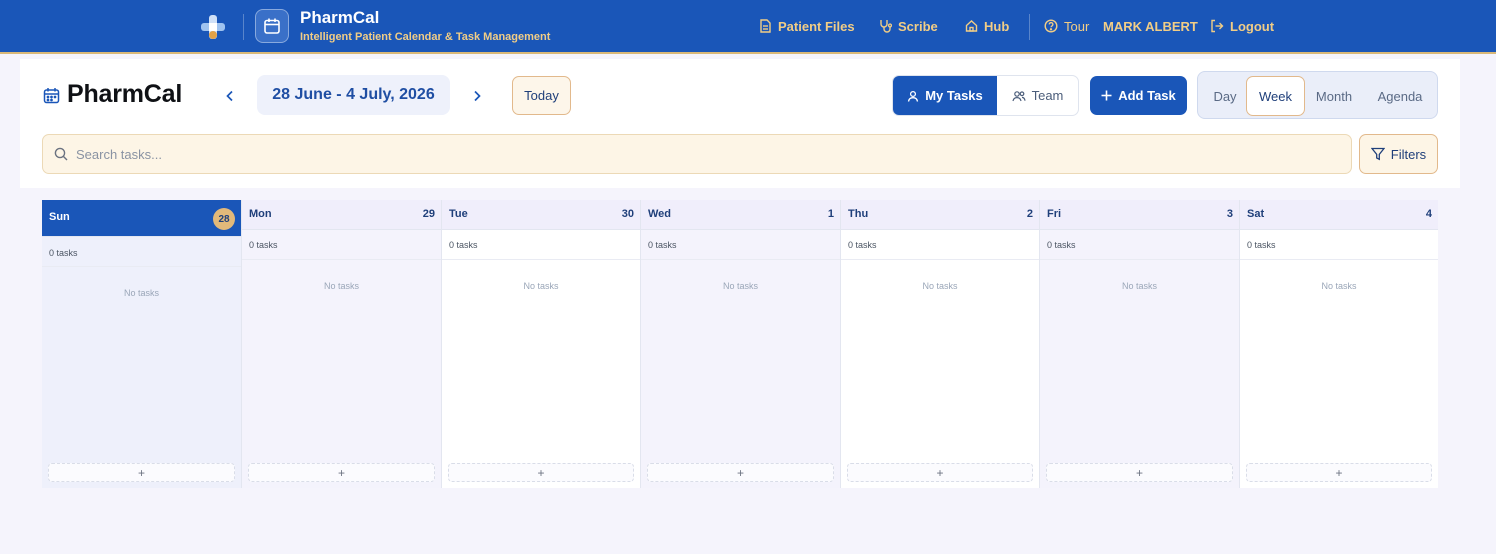 The image size is (1496, 554). Describe the element at coordinates (660, 214) in the screenshot. I see `day-name: Wed` at that location.